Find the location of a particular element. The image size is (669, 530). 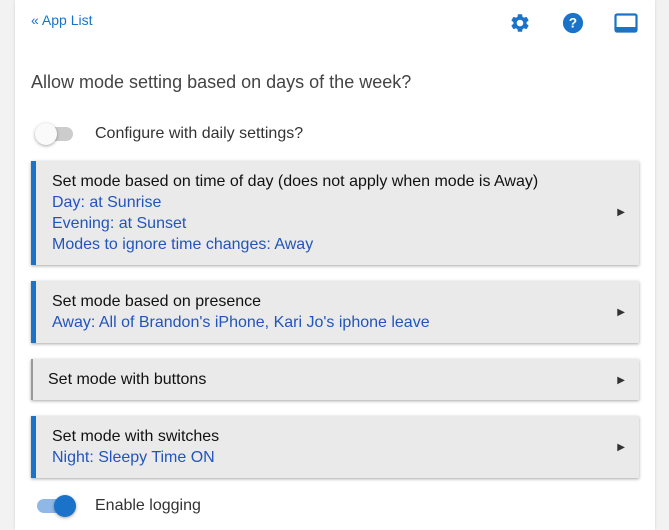

help-icon: ? is located at coordinates (573, 23).